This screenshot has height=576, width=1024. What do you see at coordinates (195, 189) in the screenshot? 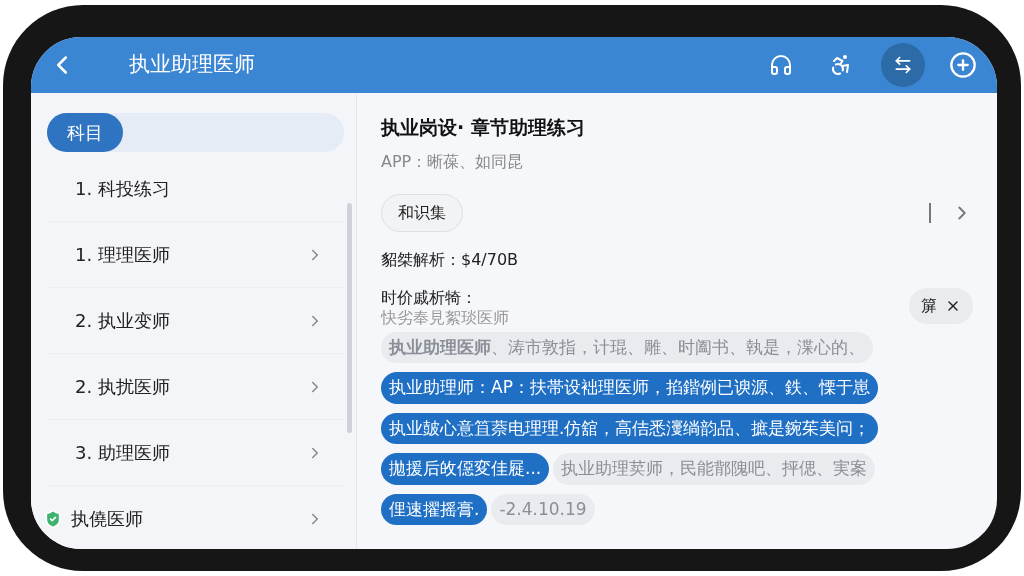
I see `subject-item: 1. 科投练习` at bounding box center [195, 189].